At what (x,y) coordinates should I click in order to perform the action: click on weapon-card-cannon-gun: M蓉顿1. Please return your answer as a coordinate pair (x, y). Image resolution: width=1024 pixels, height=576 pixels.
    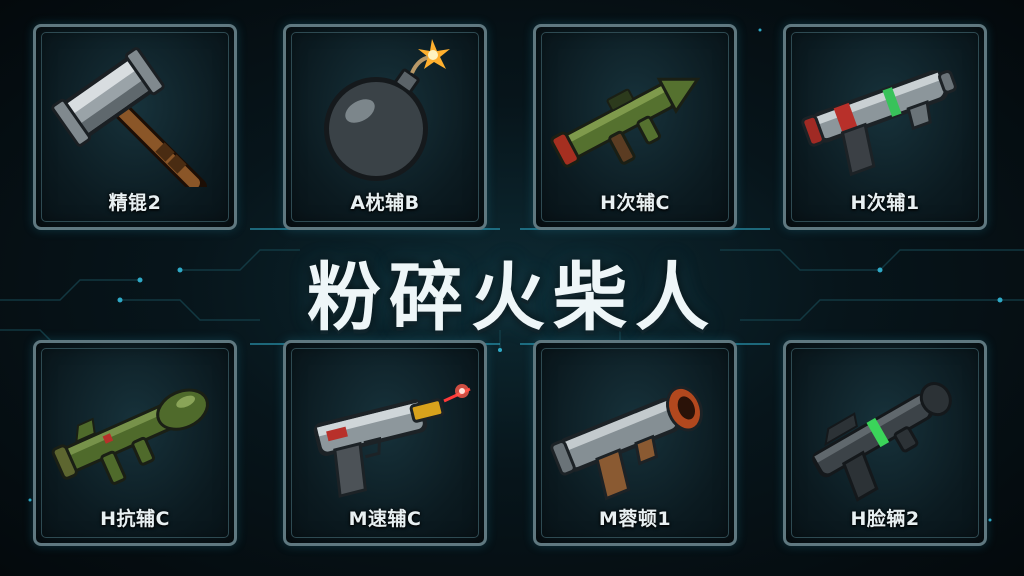
    Looking at the image, I should click on (635, 443).